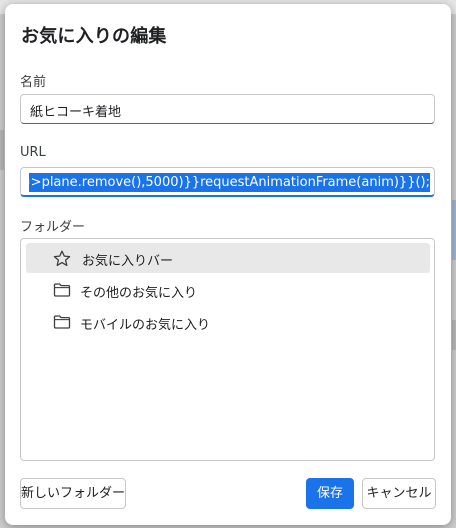  I want to click on folder-item-favorites-bar: お気に入りバー, so click(228, 258).